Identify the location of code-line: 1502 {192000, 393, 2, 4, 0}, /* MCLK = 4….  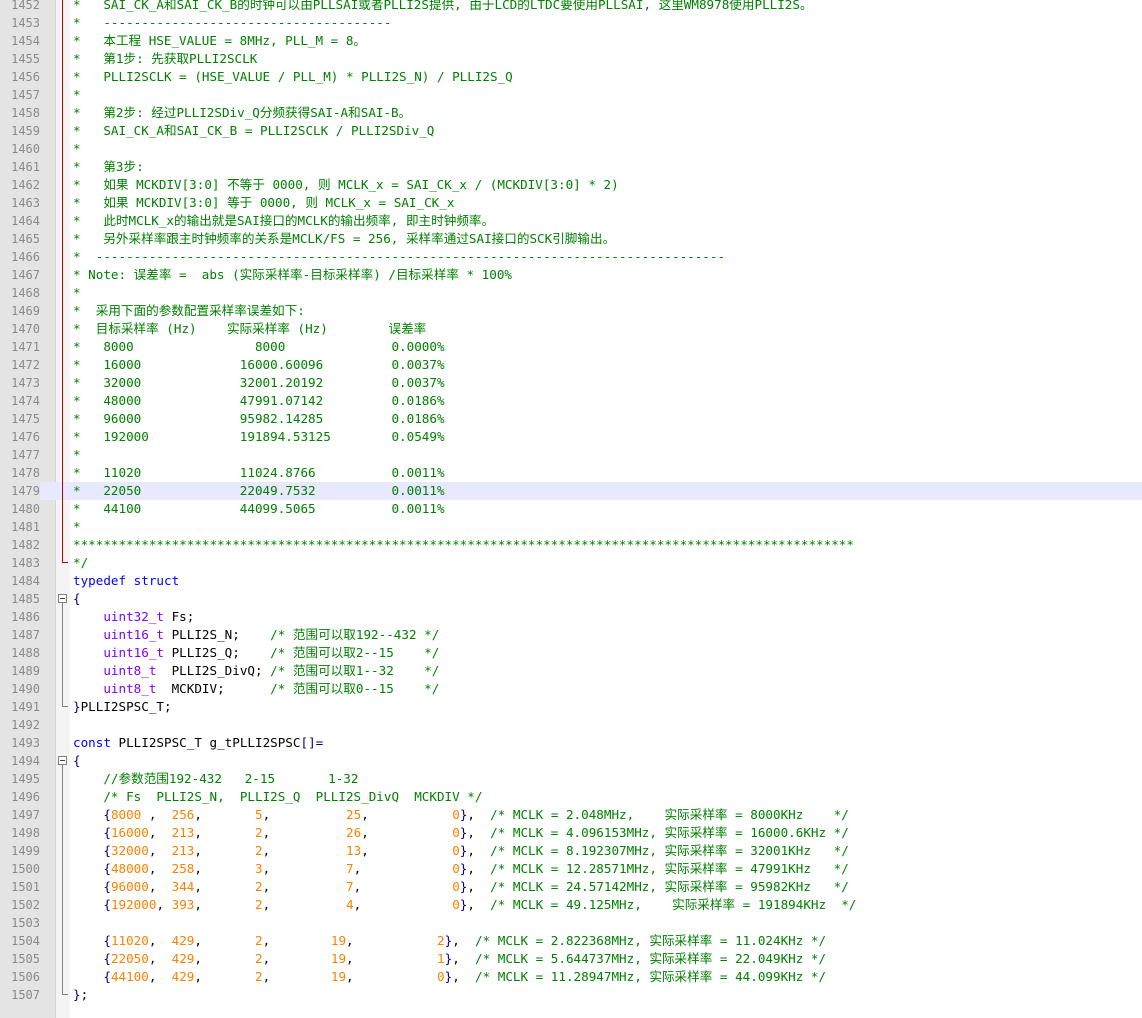
(571, 905).